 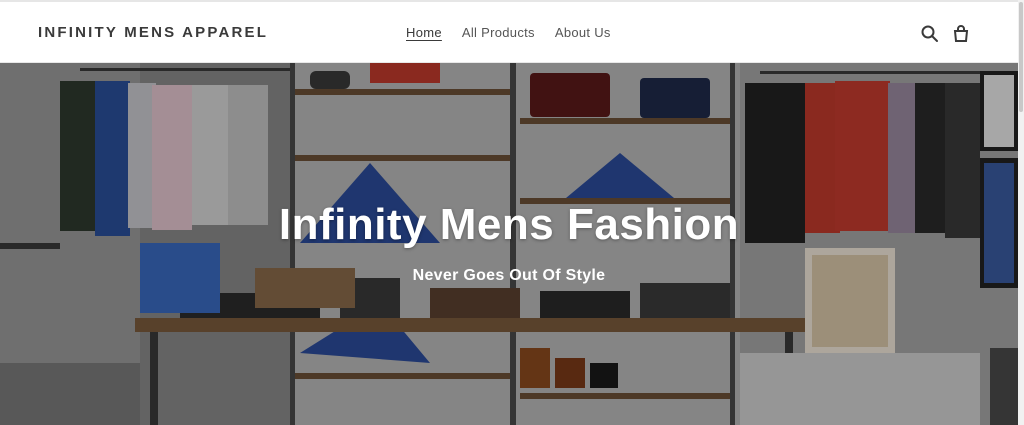 I want to click on site-logo: INFINITY MENS APPAREL, so click(x=153, y=32).